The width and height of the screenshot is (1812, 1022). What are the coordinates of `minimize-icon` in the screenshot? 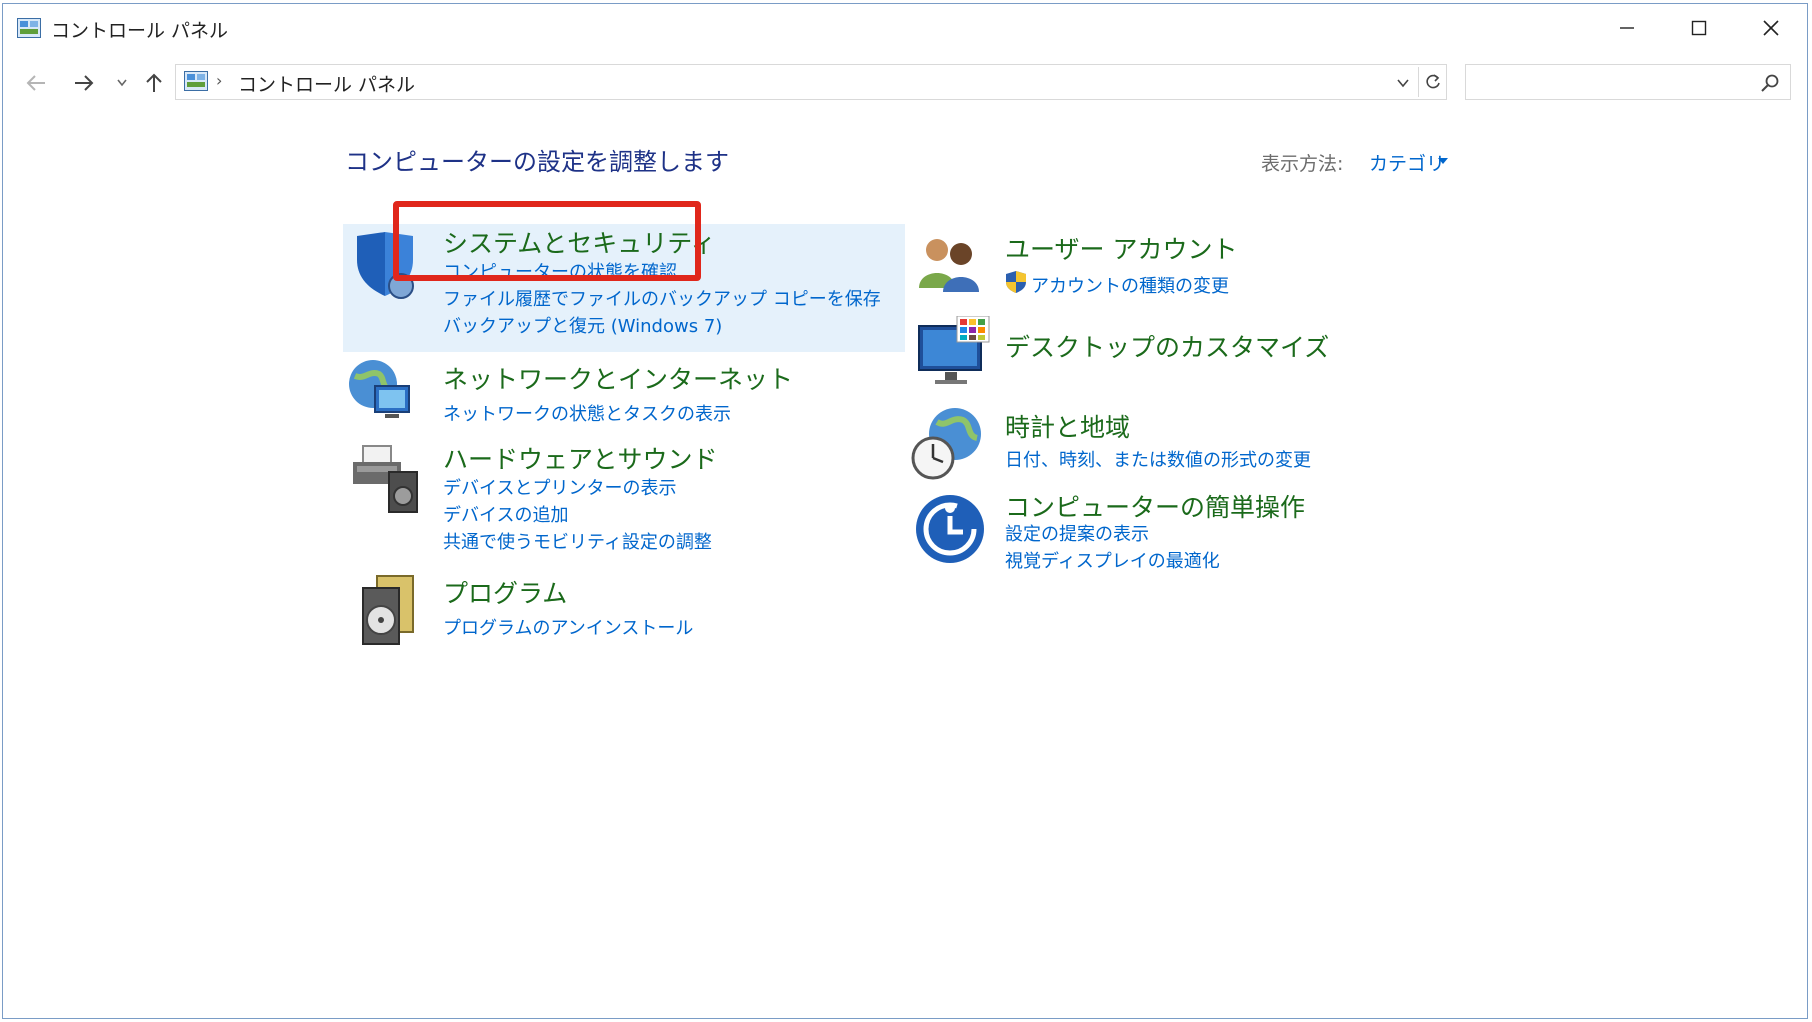 It's located at (1627, 28).